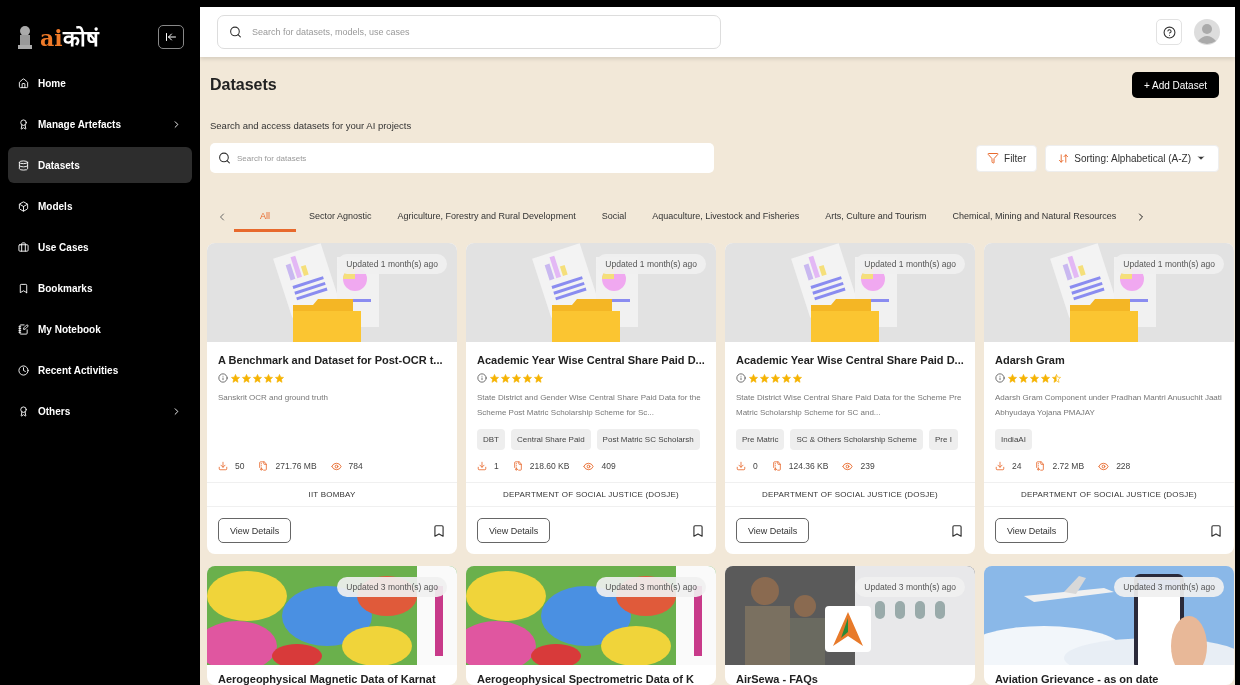 Image resolution: width=1240 pixels, height=685 pixels. Describe the element at coordinates (876, 217) in the screenshot. I see `category-tab: Arts, Culture and Tourism` at that location.